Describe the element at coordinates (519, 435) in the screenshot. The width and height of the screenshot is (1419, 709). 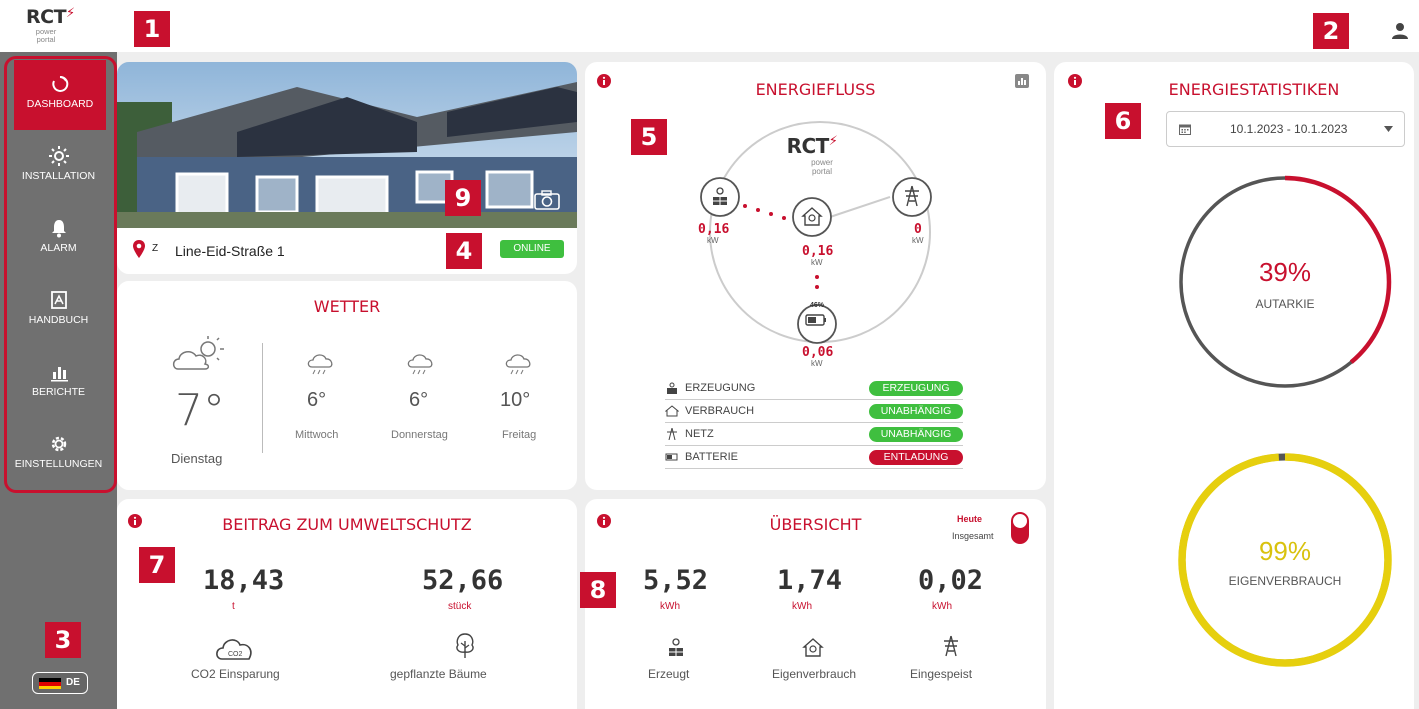
I see `forecast-day: Freitag` at that location.